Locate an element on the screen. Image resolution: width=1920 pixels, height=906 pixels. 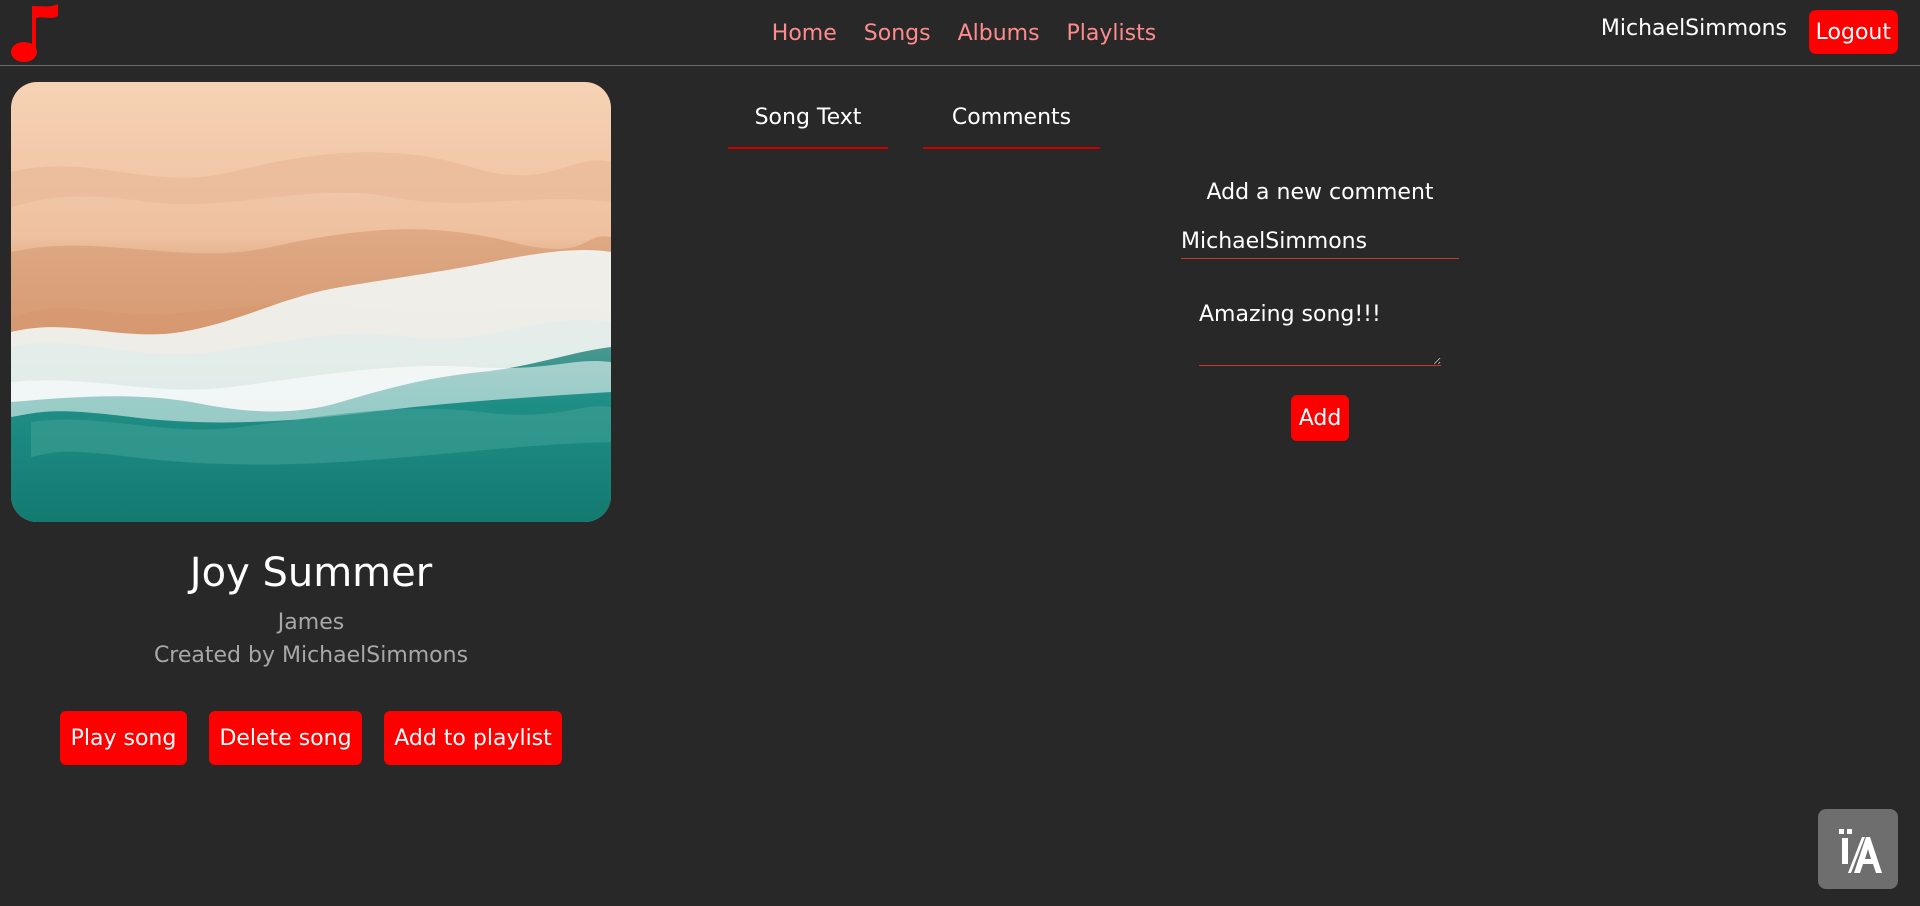
song-title: Joy Summer is located at coordinates (311, 573).